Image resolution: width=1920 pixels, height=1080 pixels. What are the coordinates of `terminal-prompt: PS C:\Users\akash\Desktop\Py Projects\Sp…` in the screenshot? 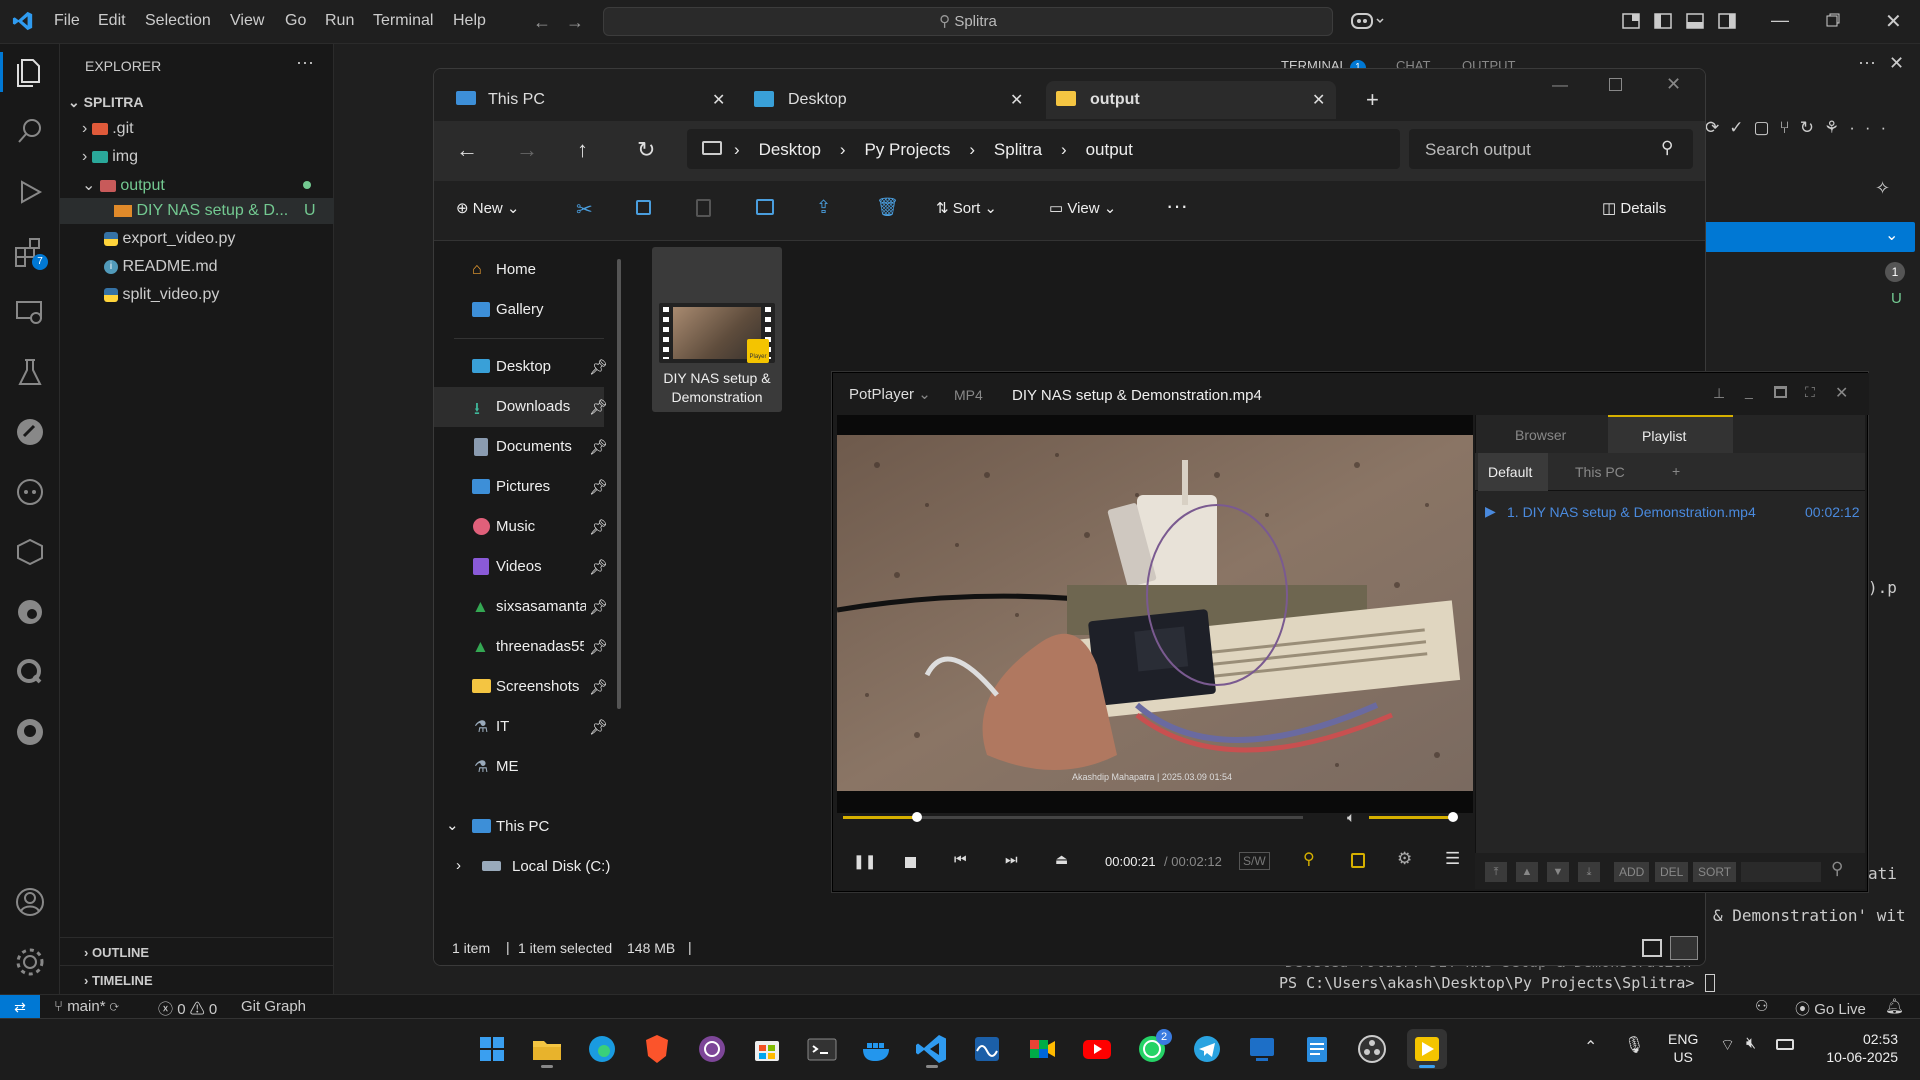 It's located at (1486, 983).